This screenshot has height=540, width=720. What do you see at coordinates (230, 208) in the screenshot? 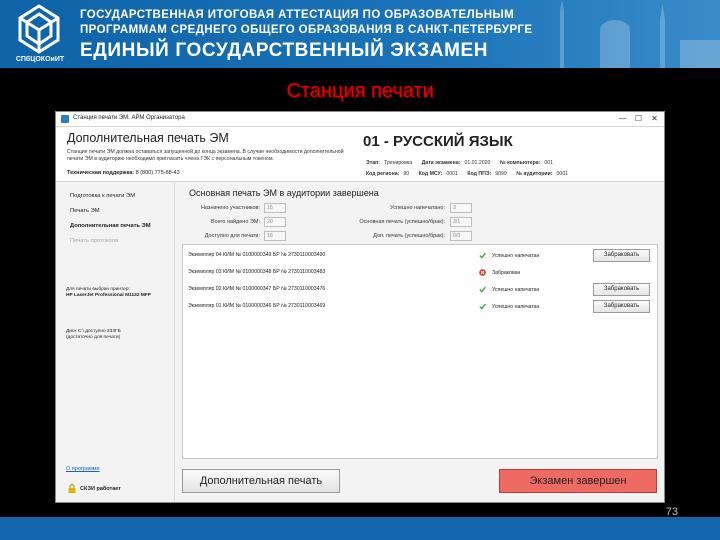
I see `stat-label: Назначено участников:` at bounding box center [230, 208].